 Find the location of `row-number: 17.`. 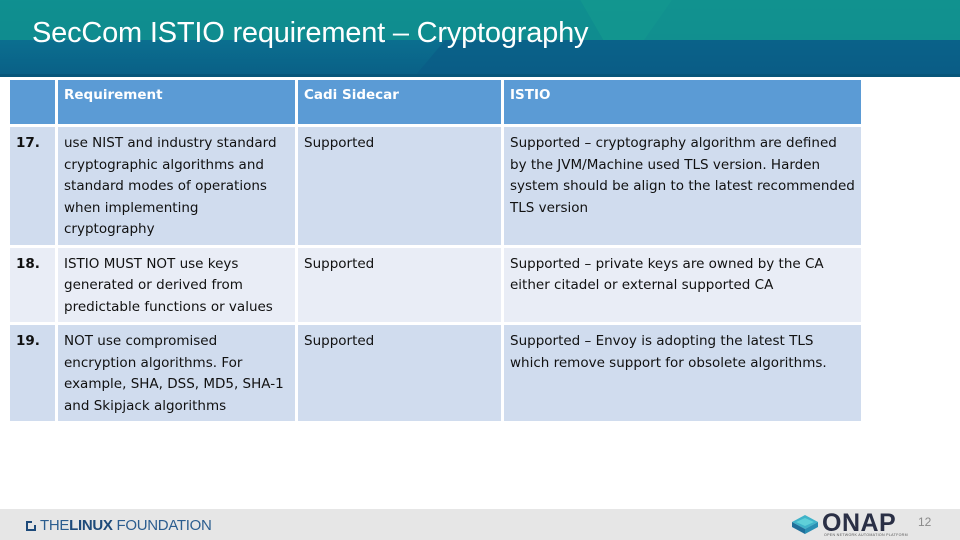

row-number: 17. is located at coordinates (32, 186).